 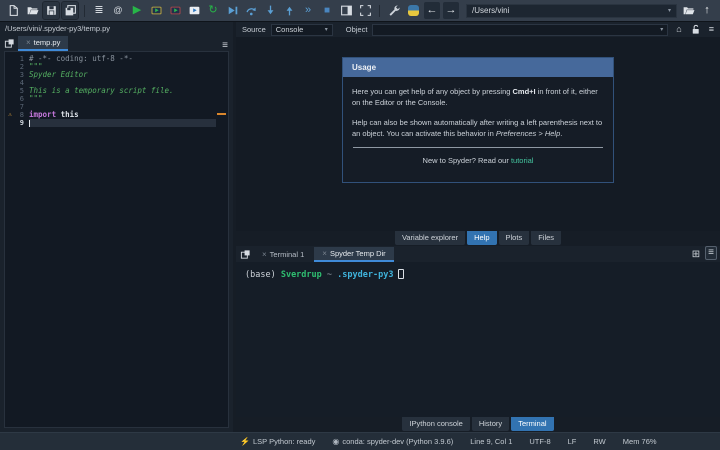 What do you see at coordinates (22, 67) in the screenshot?
I see `line-number: 2` at bounding box center [22, 67].